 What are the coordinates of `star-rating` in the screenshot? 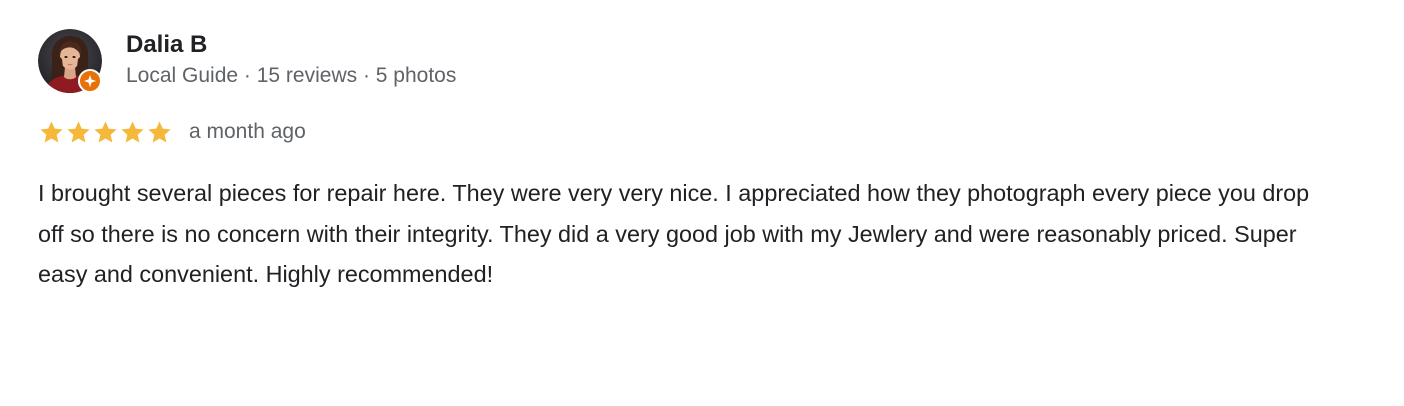 It's located at (105, 132).